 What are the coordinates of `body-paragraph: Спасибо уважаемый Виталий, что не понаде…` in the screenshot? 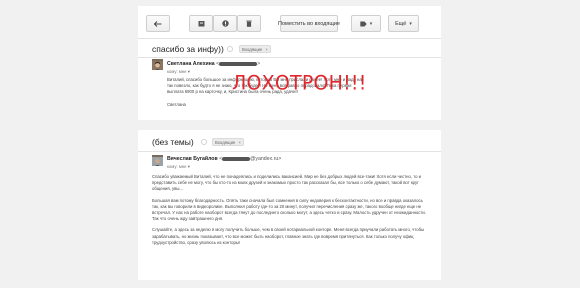 It's located at (287, 183).